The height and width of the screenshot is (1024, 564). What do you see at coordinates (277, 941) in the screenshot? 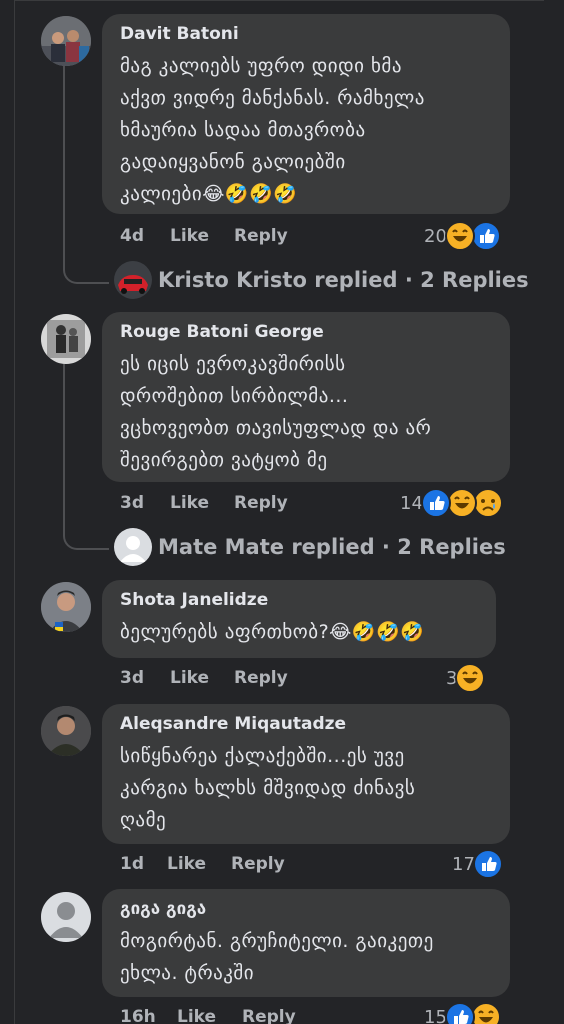
I see `comment-line: მოგირტან. გრუჩიტელი. გაიკეთე` at bounding box center [277, 941].